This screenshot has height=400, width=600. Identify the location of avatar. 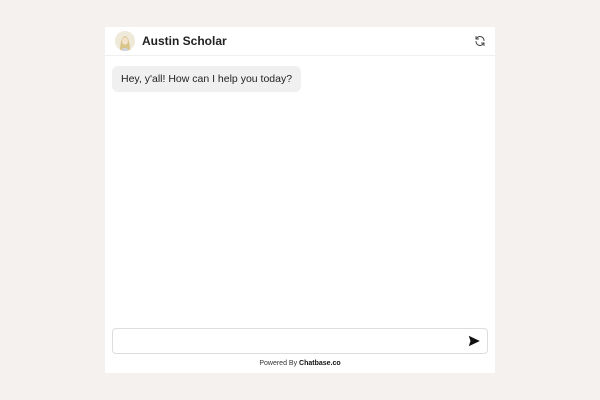
(125, 41).